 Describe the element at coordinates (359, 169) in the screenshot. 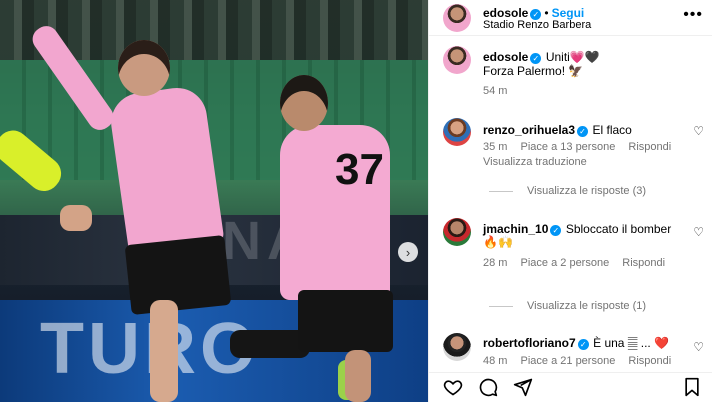

I see `teammate-number: 37` at that location.